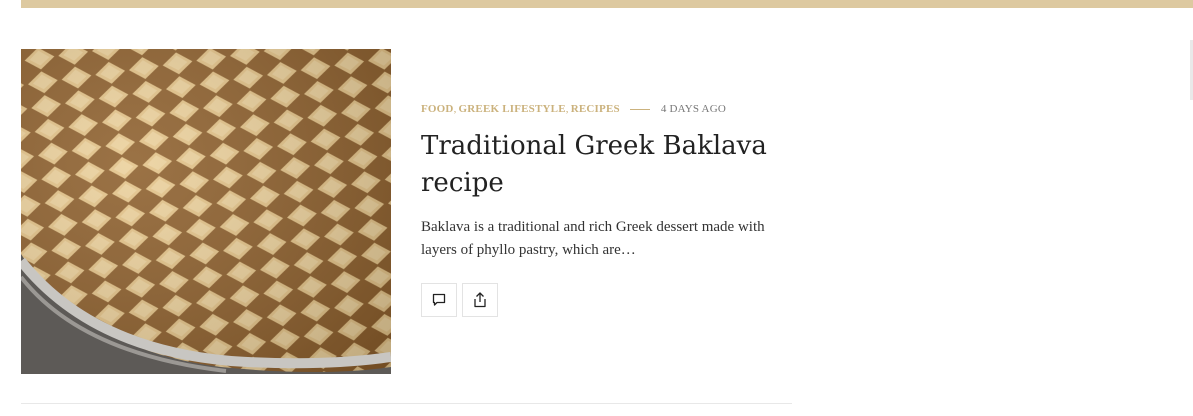 This screenshot has width=1193, height=416. What do you see at coordinates (693, 109) in the screenshot?
I see `post-date: 4 DAYS AGO` at bounding box center [693, 109].